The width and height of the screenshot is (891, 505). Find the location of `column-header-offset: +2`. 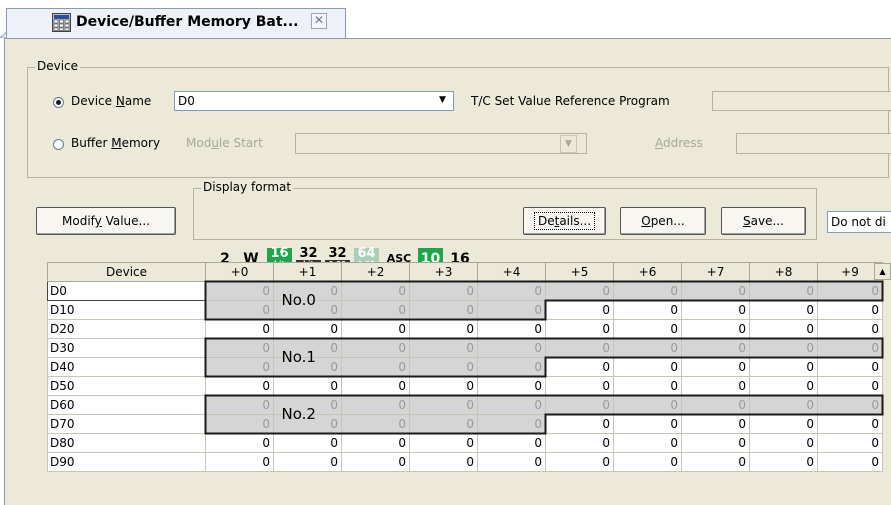

column-header-offset: +2 is located at coordinates (375, 272).